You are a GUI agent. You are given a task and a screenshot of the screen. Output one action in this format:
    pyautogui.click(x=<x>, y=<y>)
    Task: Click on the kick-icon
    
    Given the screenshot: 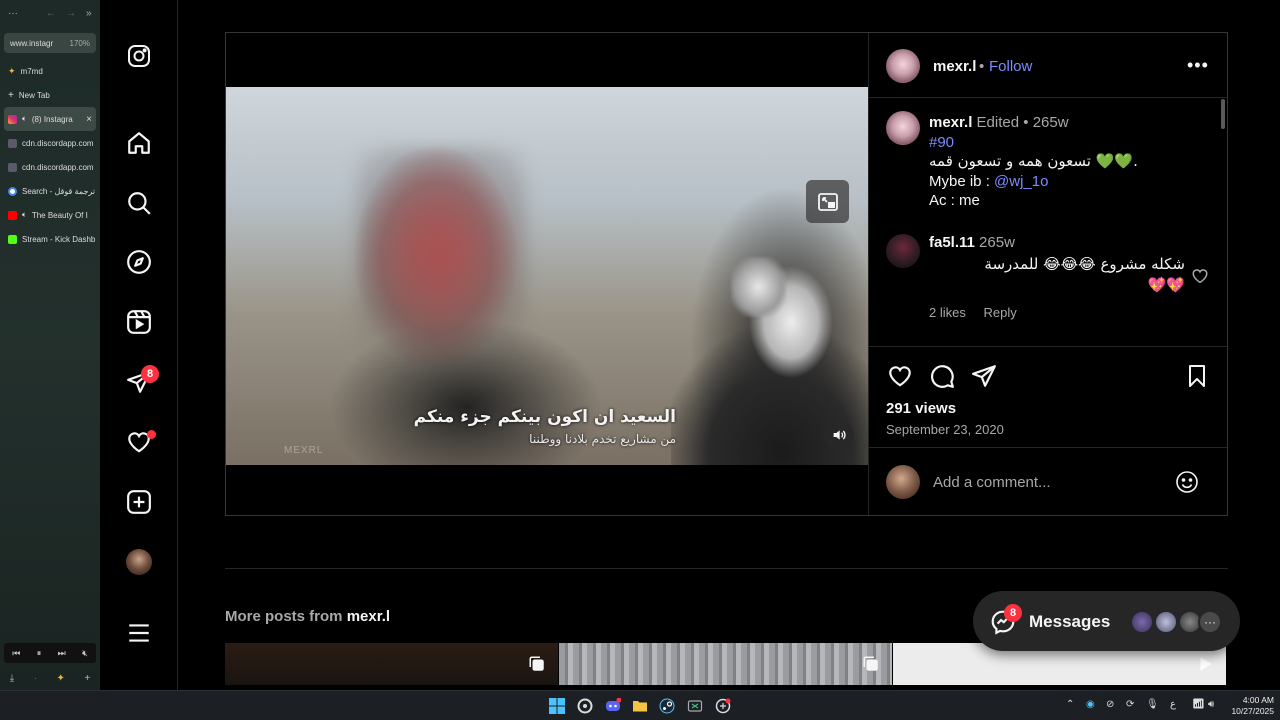 What is the action you would take?
    pyautogui.click(x=12, y=239)
    